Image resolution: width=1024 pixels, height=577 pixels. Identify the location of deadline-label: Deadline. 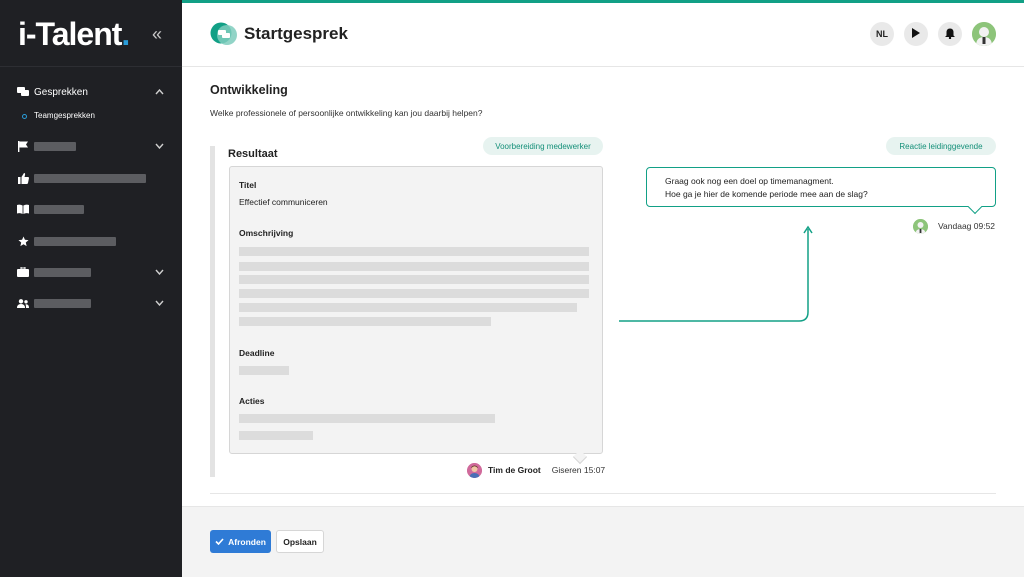
(257, 353).